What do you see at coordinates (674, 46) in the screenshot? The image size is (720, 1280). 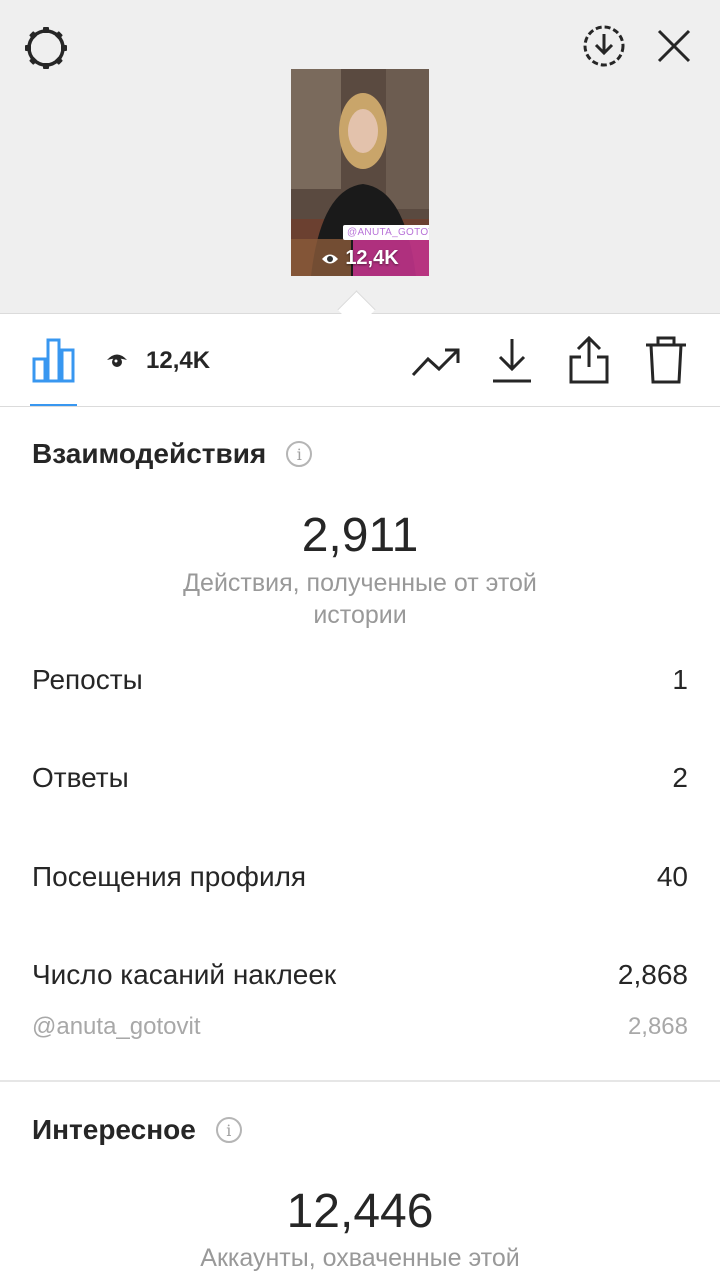 I see `close-icon` at bounding box center [674, 46].